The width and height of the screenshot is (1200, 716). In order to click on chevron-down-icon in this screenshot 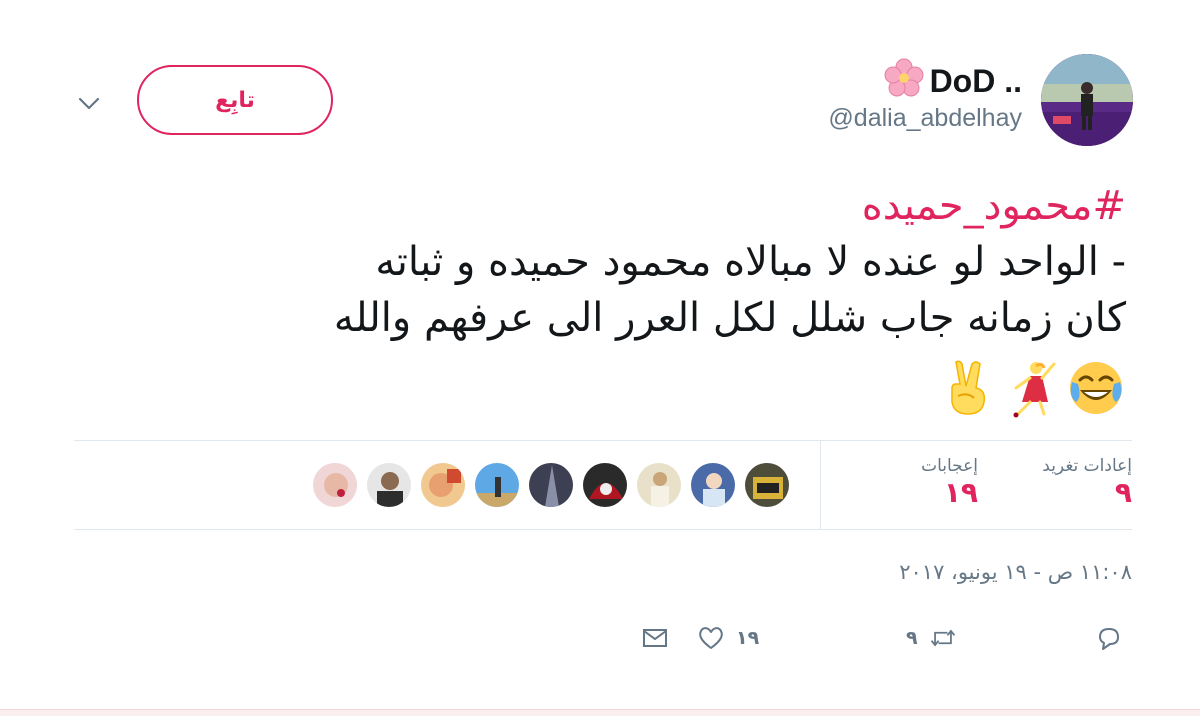, I will do `click(89, 103)`.